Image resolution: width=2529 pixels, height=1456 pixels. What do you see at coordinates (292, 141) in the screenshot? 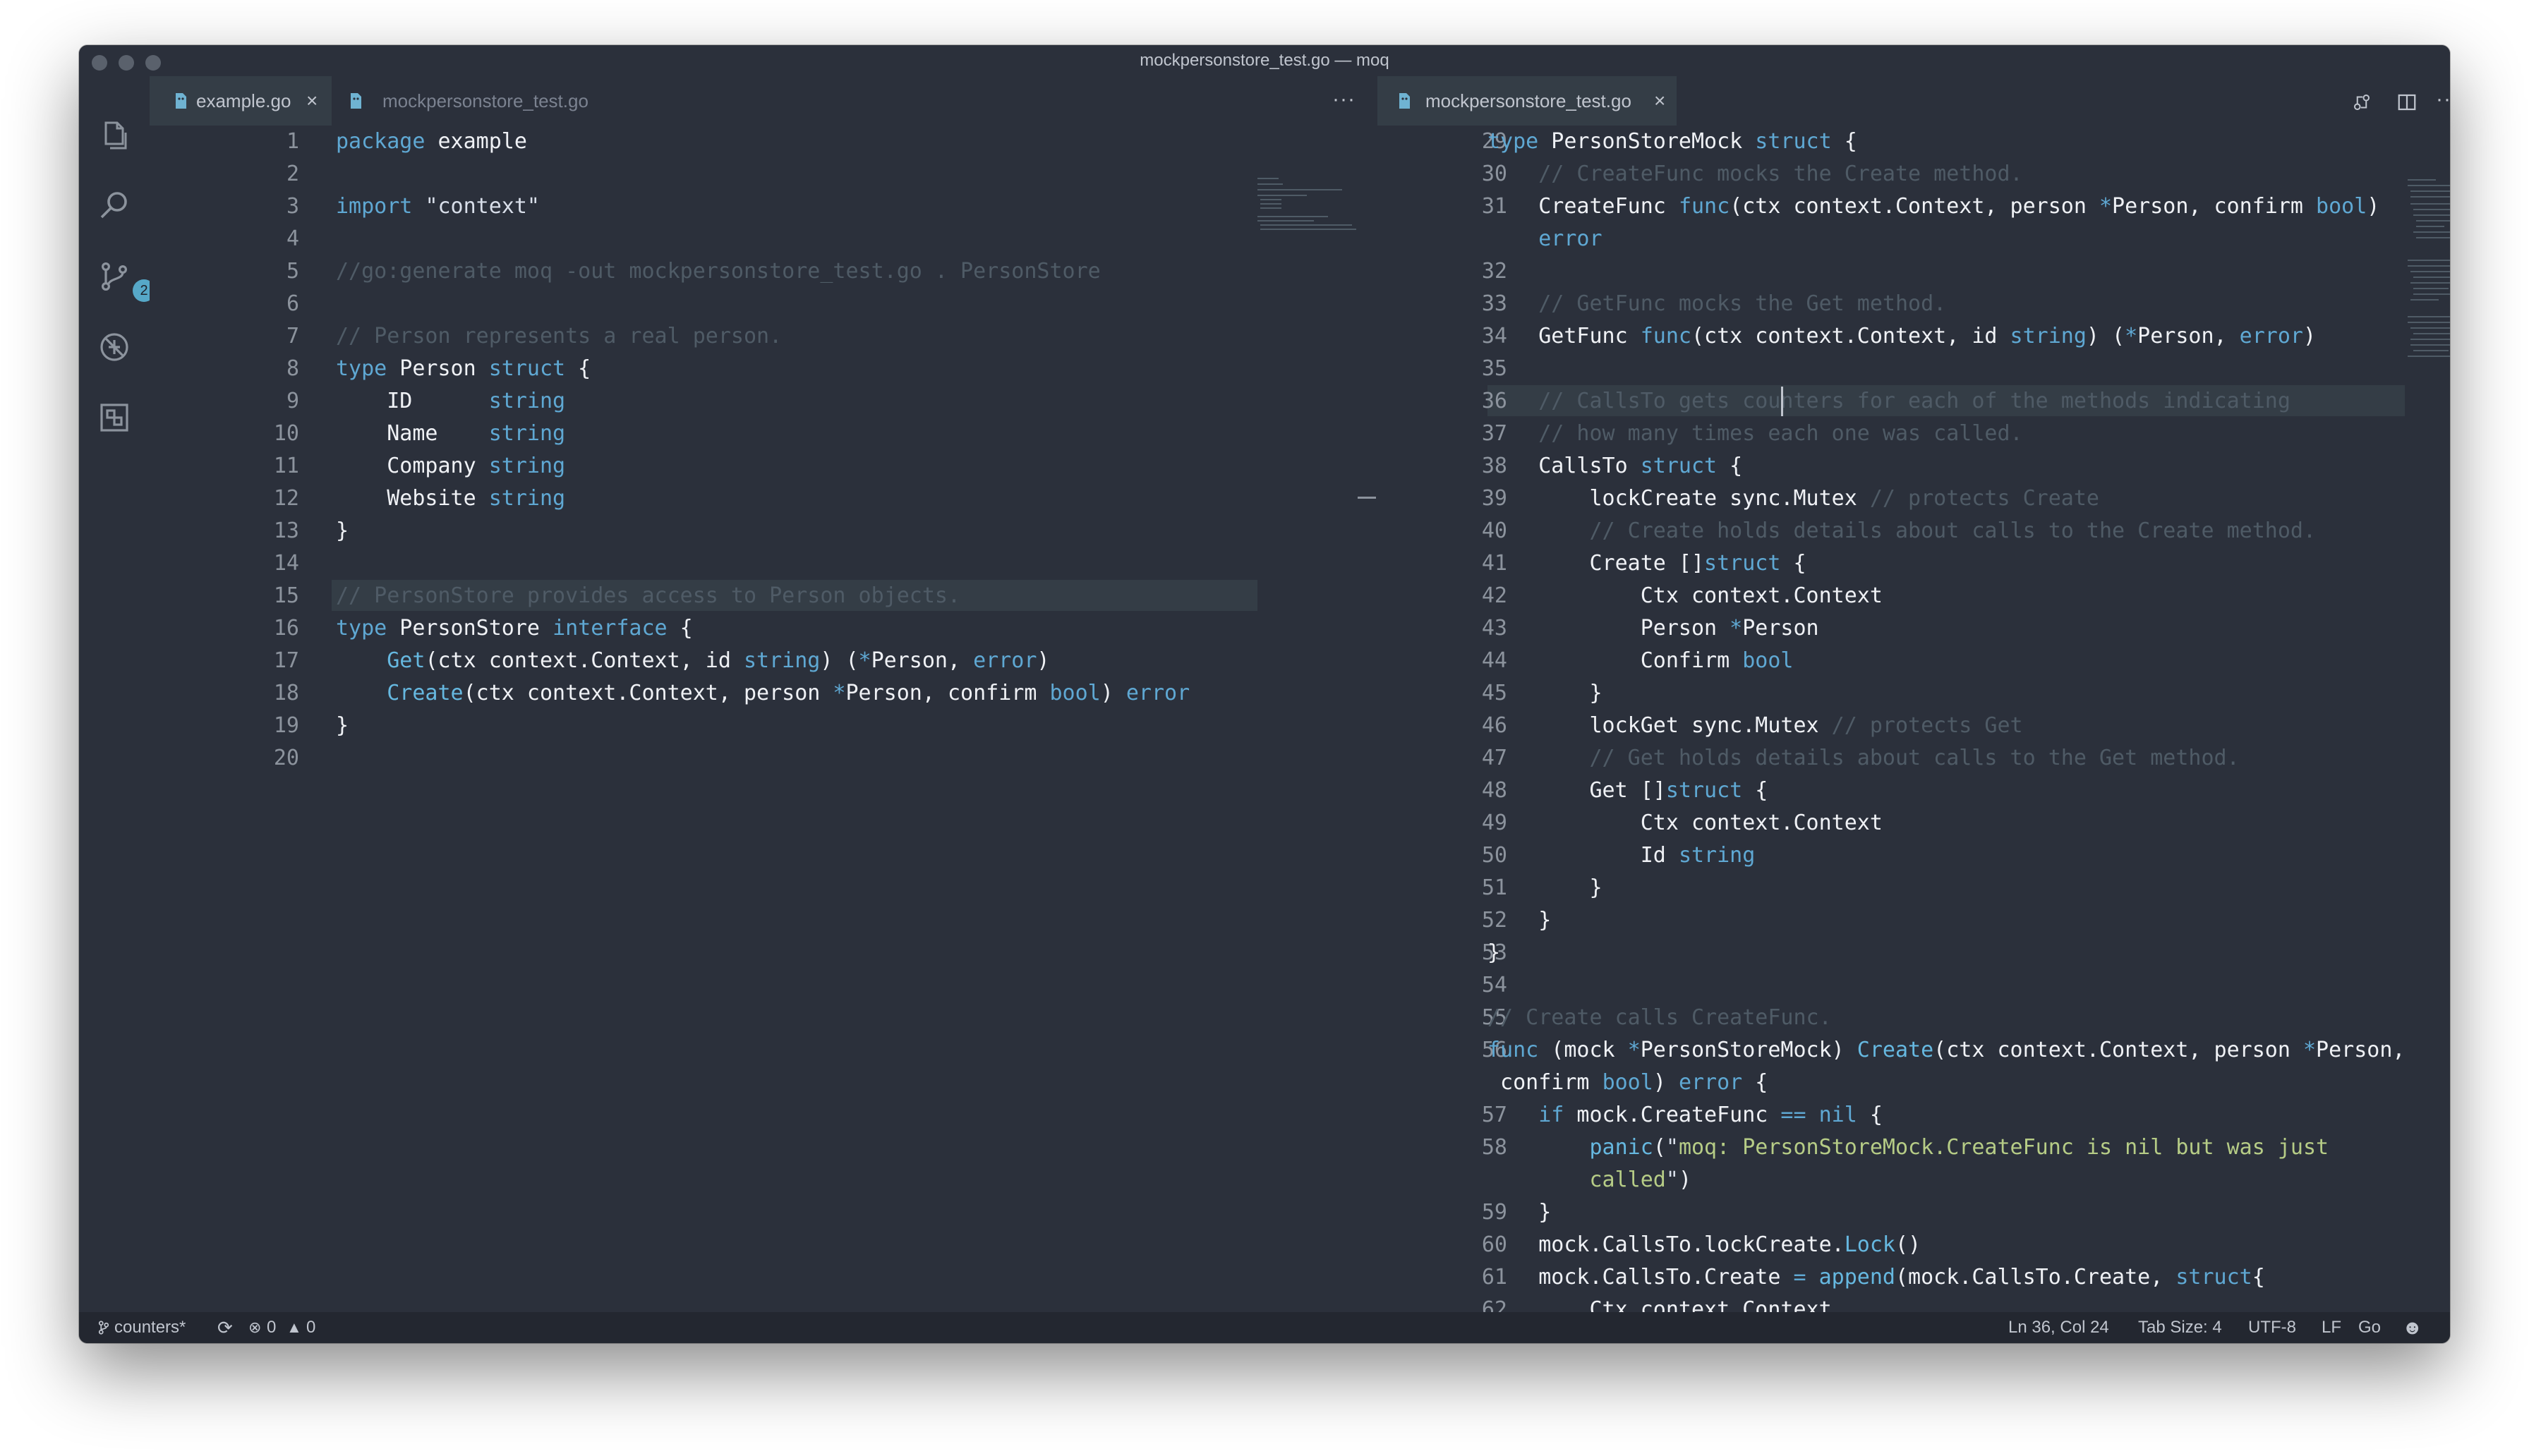
I see `line-number: 1` at bounding box center [292, 141].